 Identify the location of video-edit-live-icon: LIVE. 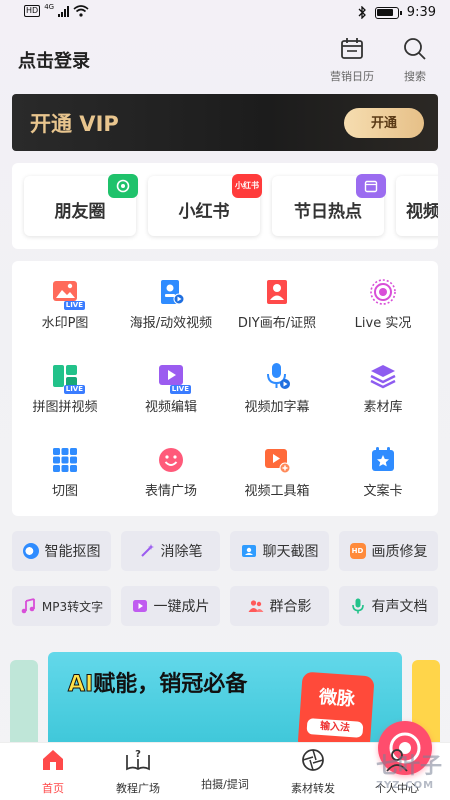
(174, 378).